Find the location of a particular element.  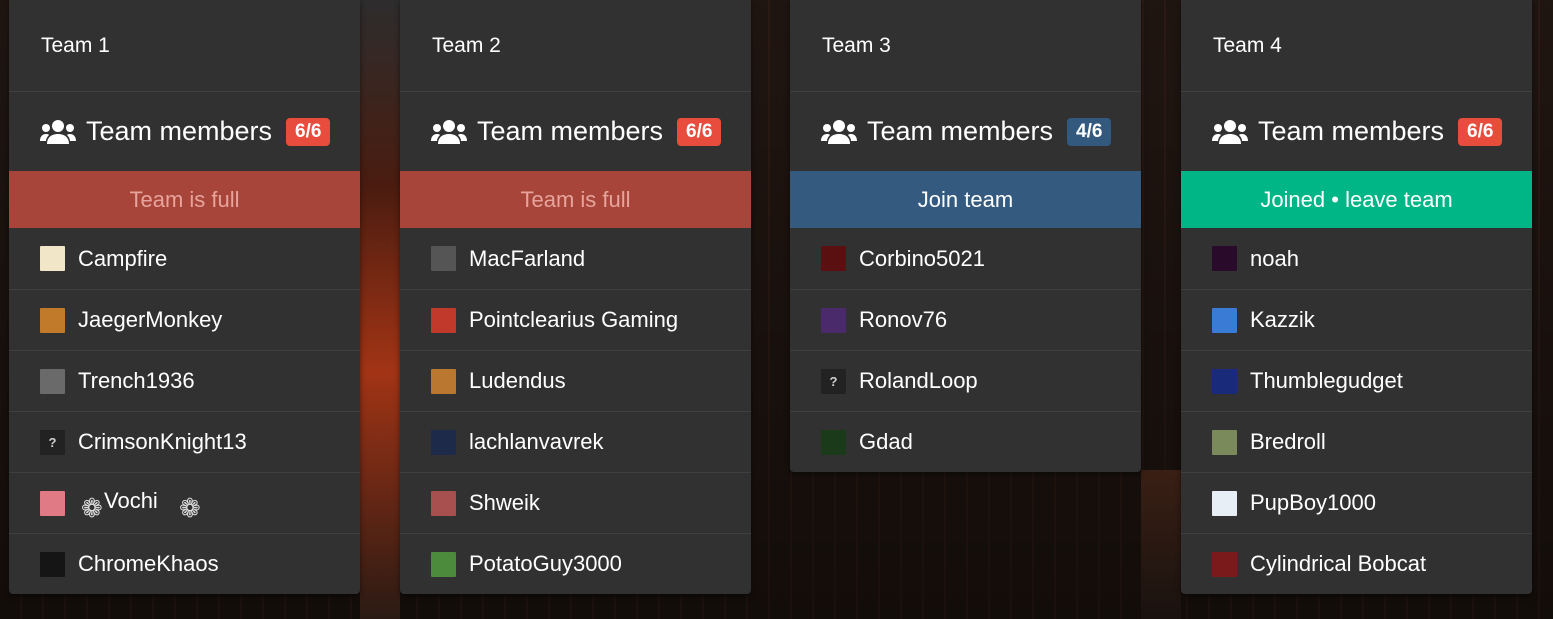

member-row: ? CrimsonKnight13 is located at coordinates (184, 441).